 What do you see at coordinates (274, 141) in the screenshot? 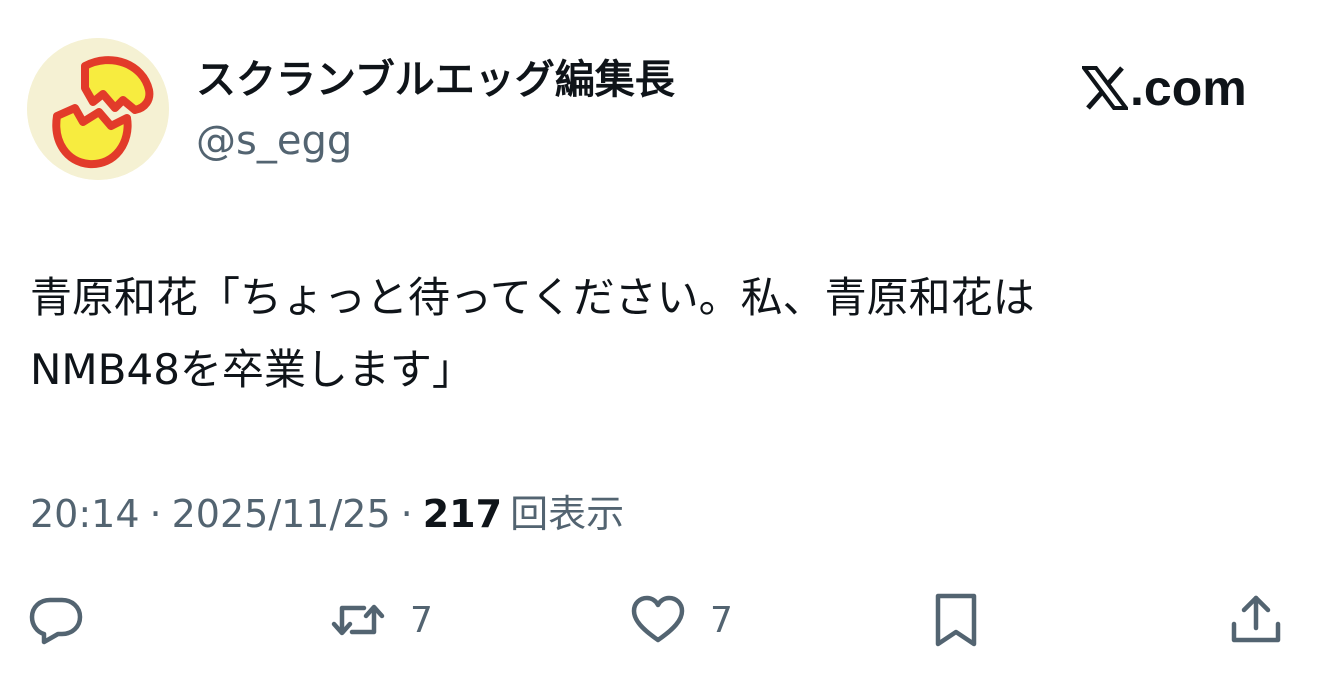
I see `author-handle: @s_egg` at bounding box center [274, 141].